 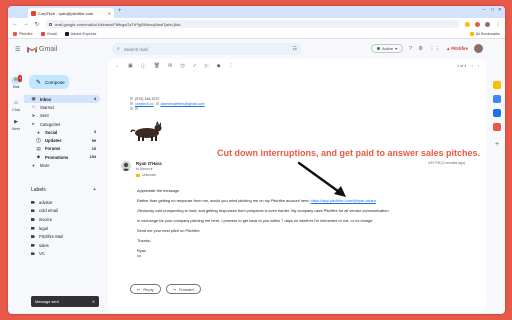 What do you see at coordinates (497, 99) in the screenshot?
I see `tasks-icon` at bounding box center [497, 99].